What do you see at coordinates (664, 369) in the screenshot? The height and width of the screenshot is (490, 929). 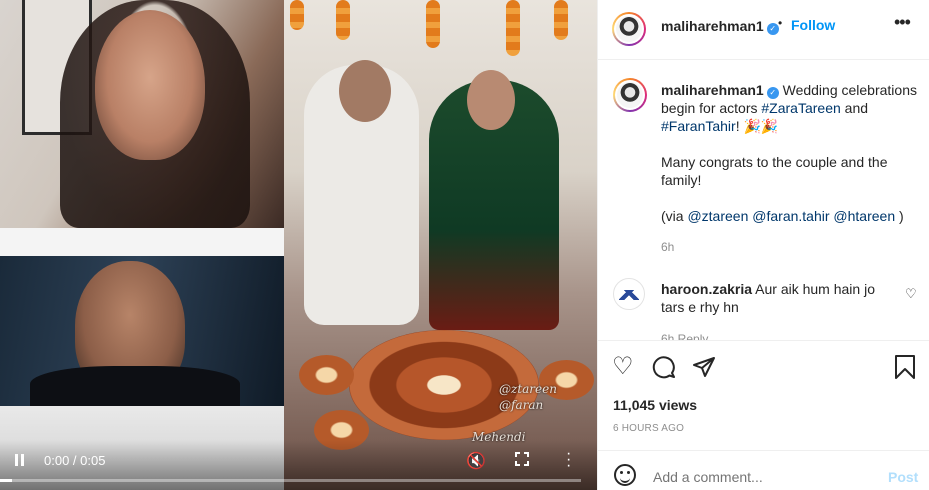 I see `comment-icon` at bounding box center [664, 369].